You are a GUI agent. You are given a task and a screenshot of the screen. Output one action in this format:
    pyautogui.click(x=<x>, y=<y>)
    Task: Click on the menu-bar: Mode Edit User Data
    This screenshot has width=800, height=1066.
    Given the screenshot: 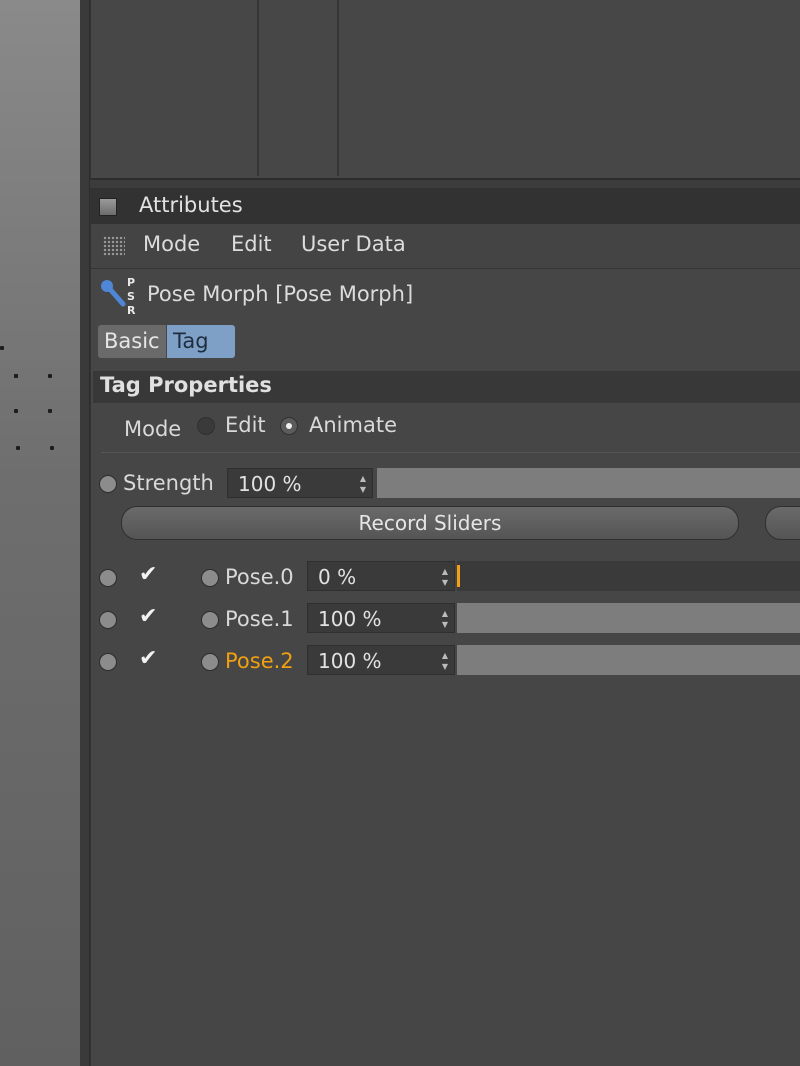 What is the action you would take?
    pyautogui.click(x=445, y=246)
    